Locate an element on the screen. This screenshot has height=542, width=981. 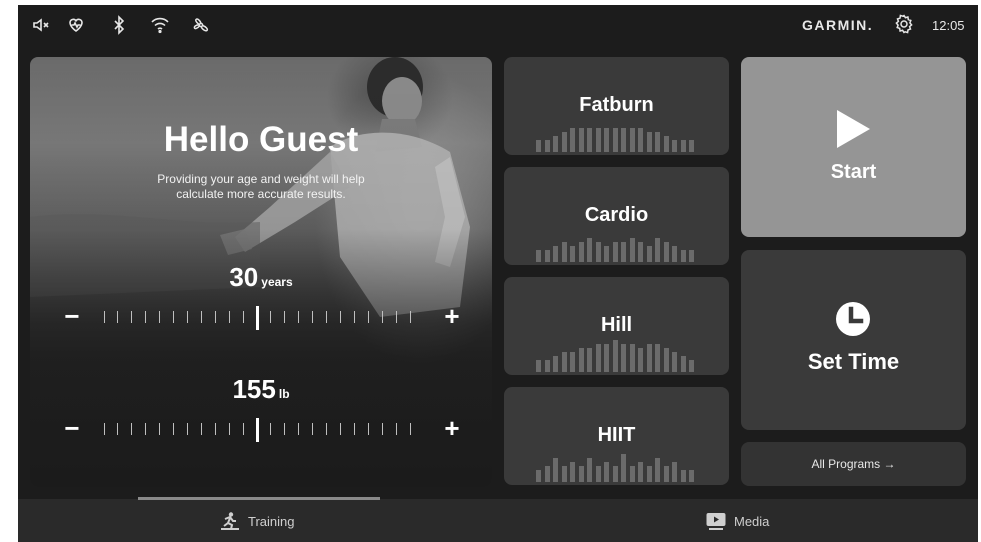
program-card-hiit: HIIT is located at coordinates (616, 436).